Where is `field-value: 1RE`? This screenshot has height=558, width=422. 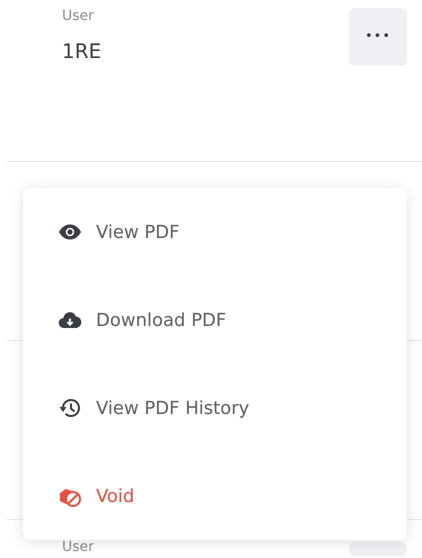 field-value: 1RE is located at coordinates (82, 51).